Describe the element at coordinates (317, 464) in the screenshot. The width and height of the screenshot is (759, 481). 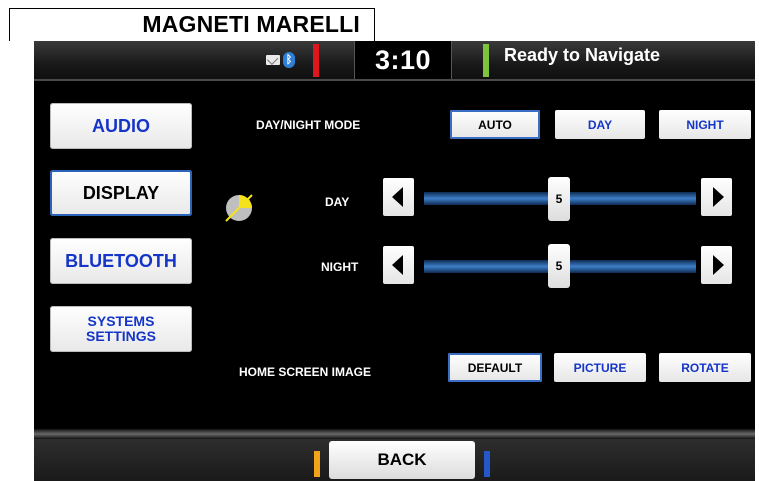
I see `bottom-left-indicator` at that location.